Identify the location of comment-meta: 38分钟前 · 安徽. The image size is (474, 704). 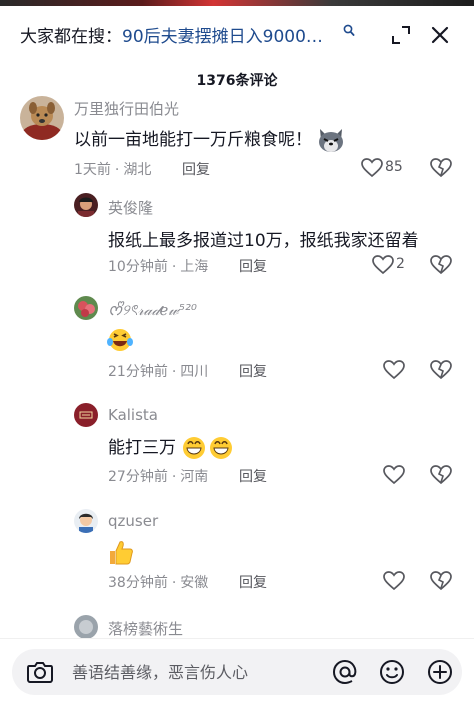
(158, 583).